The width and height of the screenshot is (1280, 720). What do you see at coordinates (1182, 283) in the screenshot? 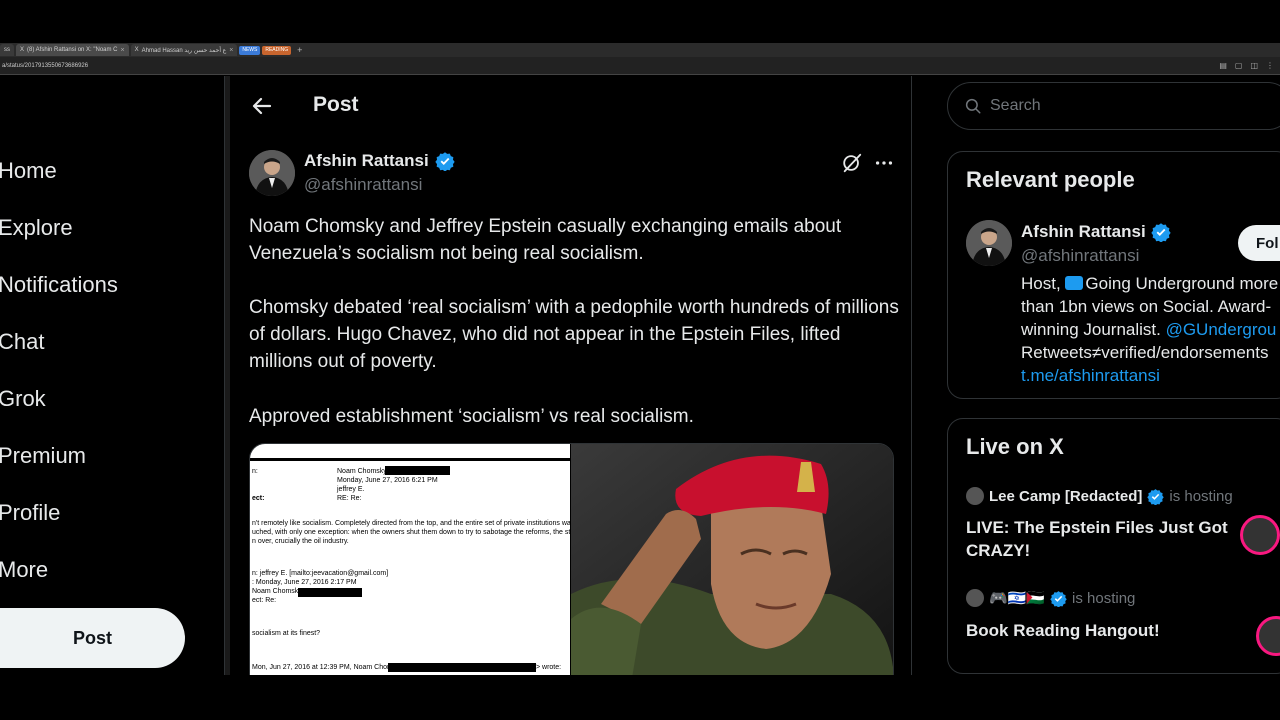
I see `bio-text: Going Underground more` at bounding box center [1182, 283].